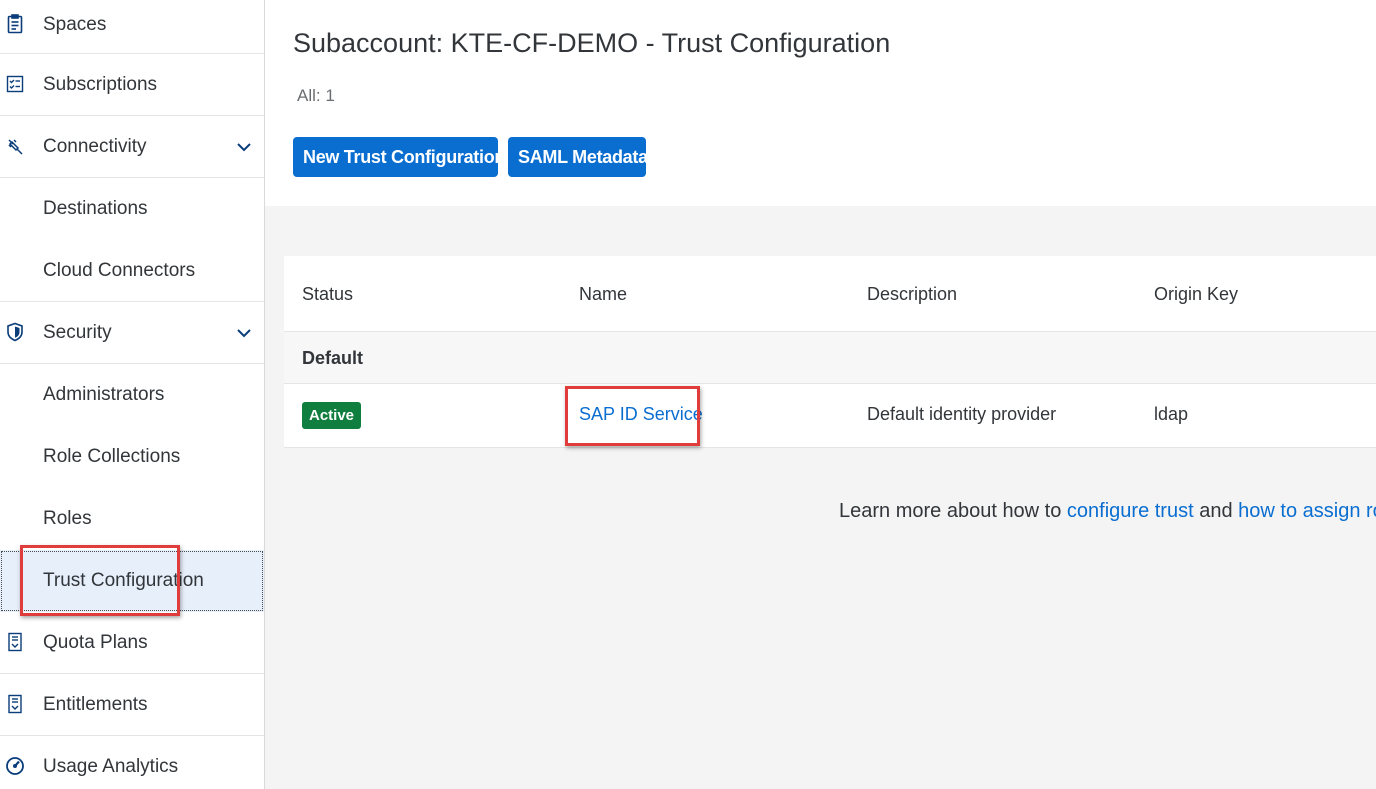 The height and width of the screenshot is (789, 1376). What do you see at coordinates (15, 766) in the screenshot?
I see `gauge-icon` at bounding box center [15, 766].